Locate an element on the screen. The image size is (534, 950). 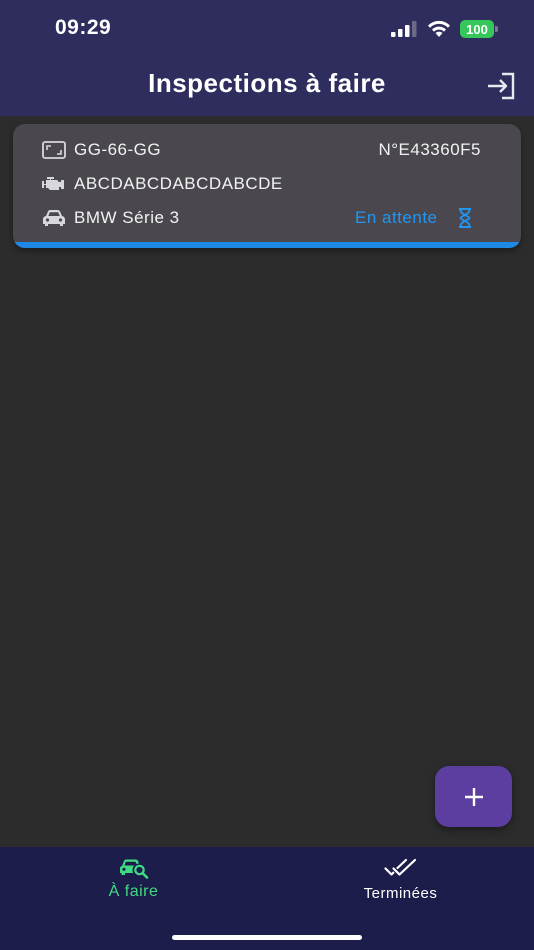
logout-icon is located at coordinates (501, 86).